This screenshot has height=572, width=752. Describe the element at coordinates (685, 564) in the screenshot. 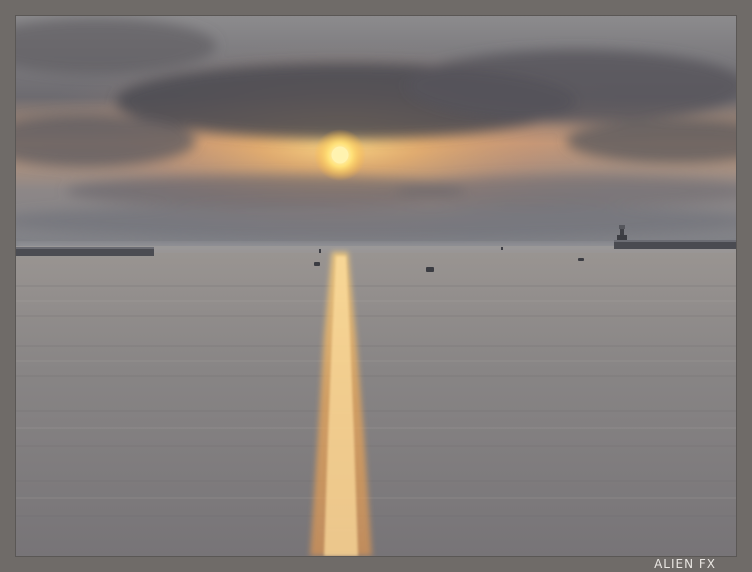

I see `photographer-signature: ALIEN FX` at that location.